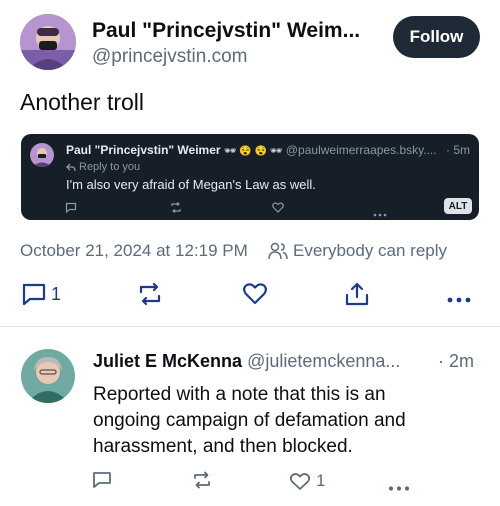  I want to click on reply-more-options-button, so click(399, 487).